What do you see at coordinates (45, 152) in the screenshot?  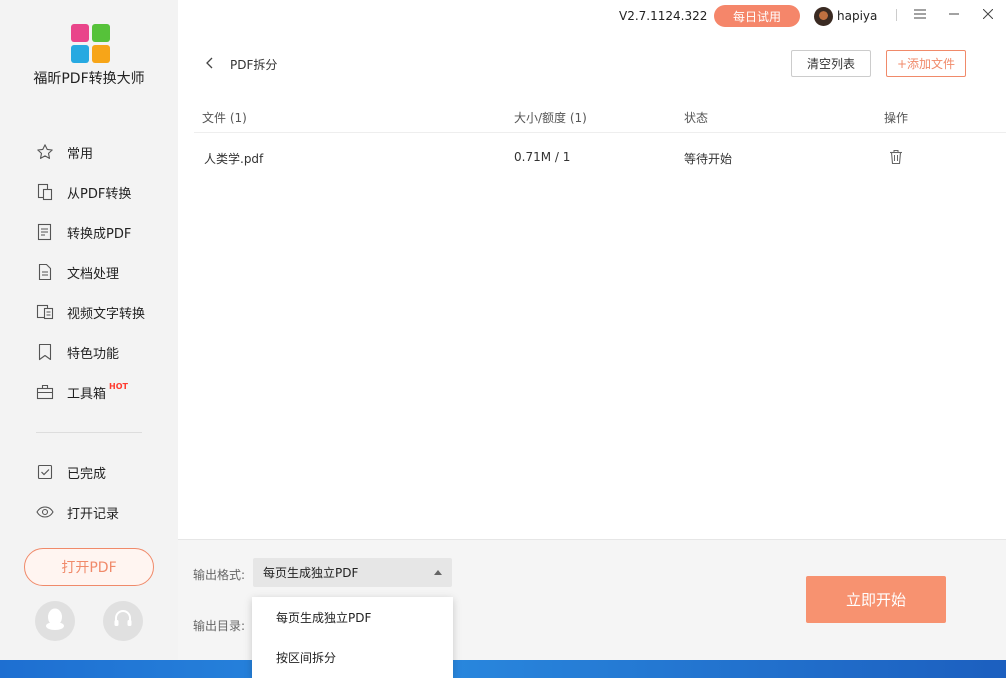 I see `star-icon` at bounding box center [45, 152].